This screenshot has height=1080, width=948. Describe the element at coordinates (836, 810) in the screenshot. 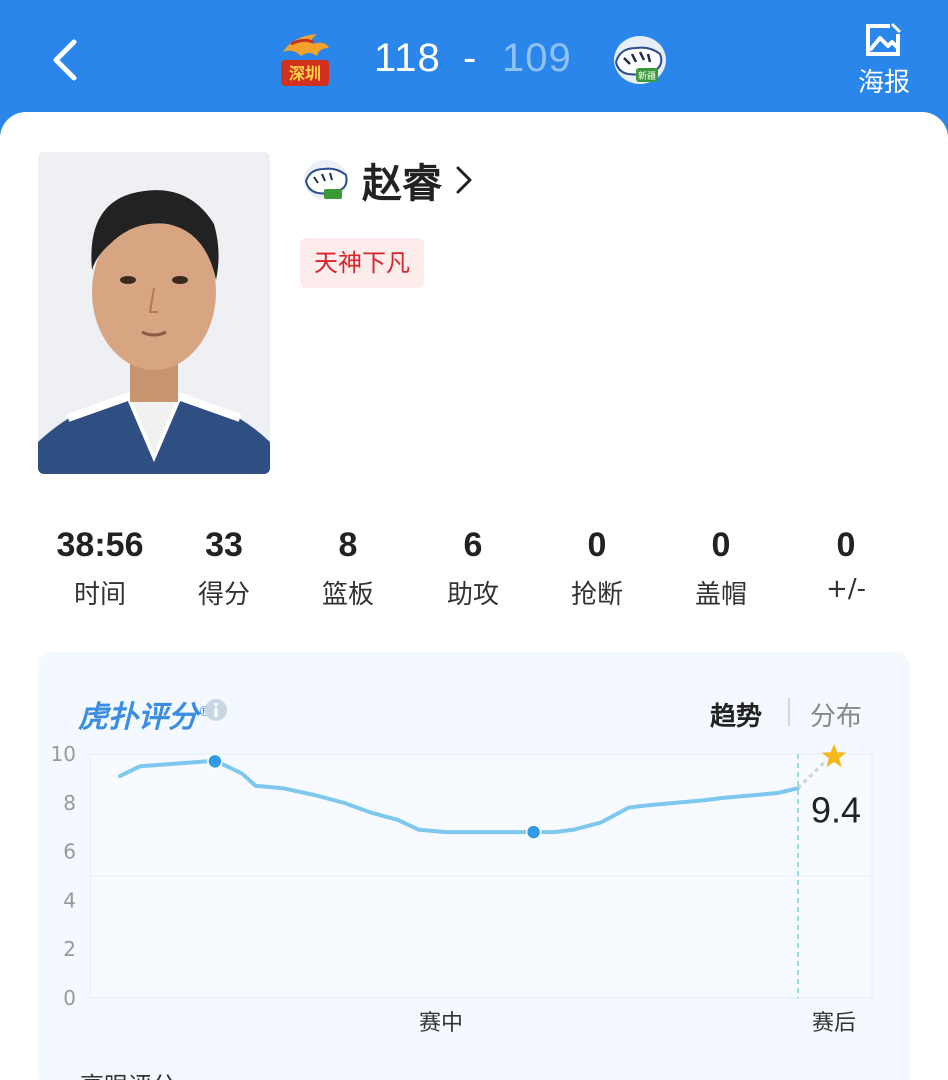

I see `final-rating-value: 9.4` at that location.